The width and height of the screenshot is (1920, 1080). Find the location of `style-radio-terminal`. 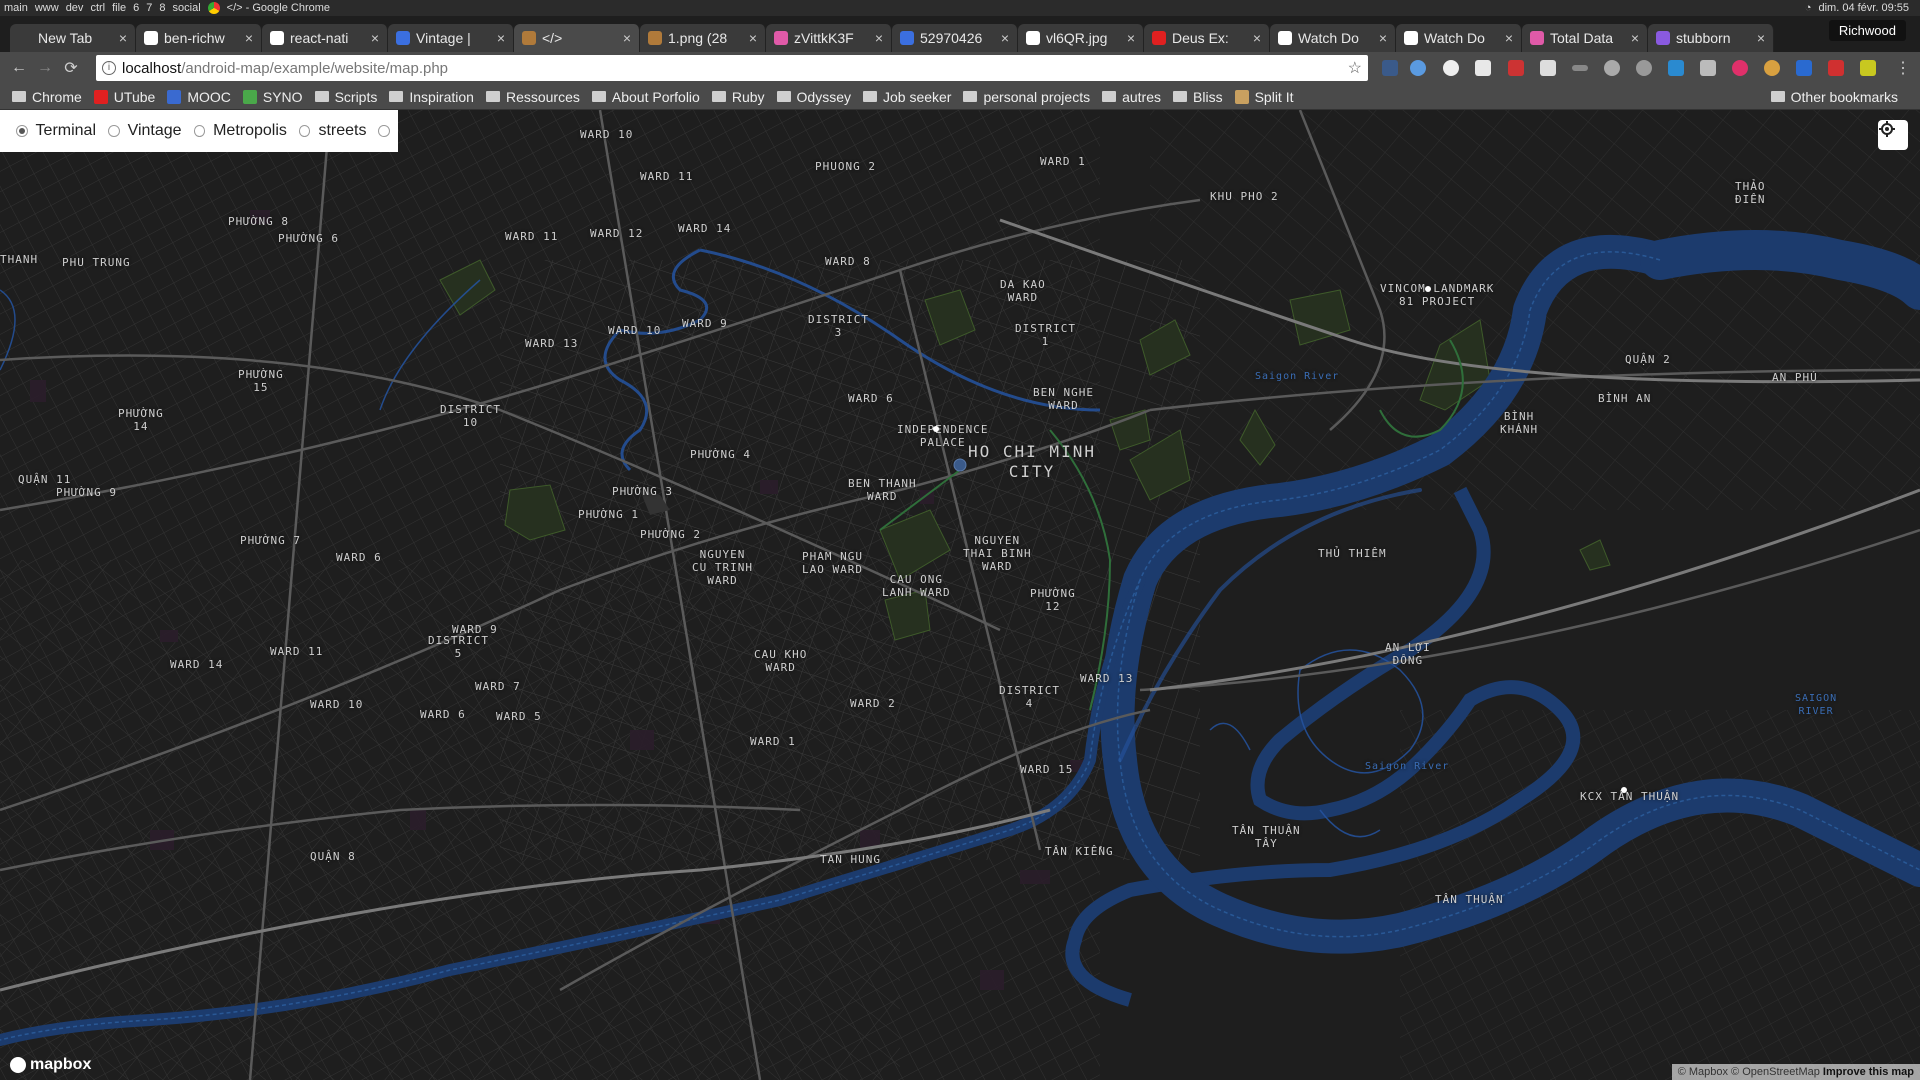

style-radio-terminal is located at coordinates (22, 131).